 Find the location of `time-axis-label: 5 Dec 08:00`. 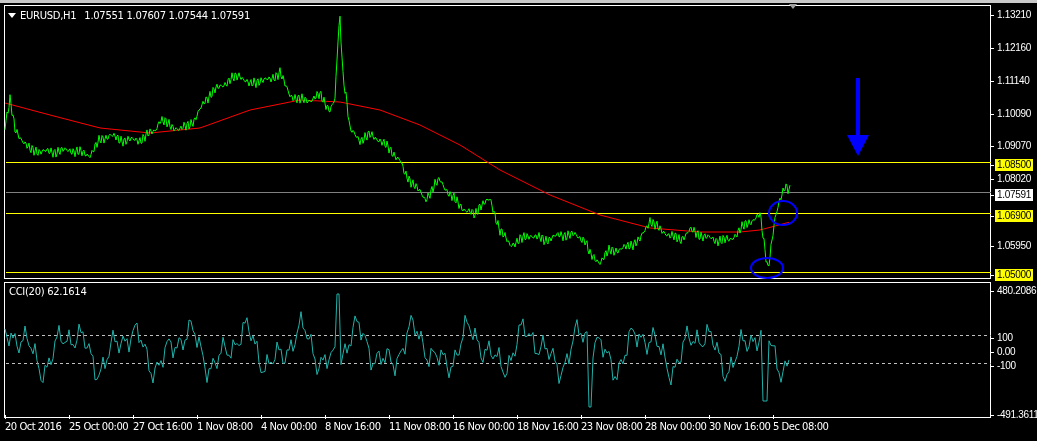

time-axis-label: 5 Dec 08:00 is located at coordinates (801, 426).